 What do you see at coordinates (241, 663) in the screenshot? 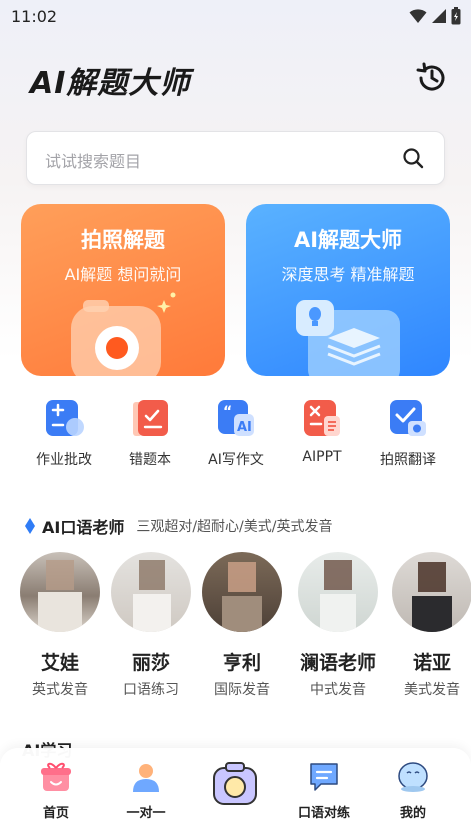
I see `teacher-name: 亨利` at bounding box center [241, 663].